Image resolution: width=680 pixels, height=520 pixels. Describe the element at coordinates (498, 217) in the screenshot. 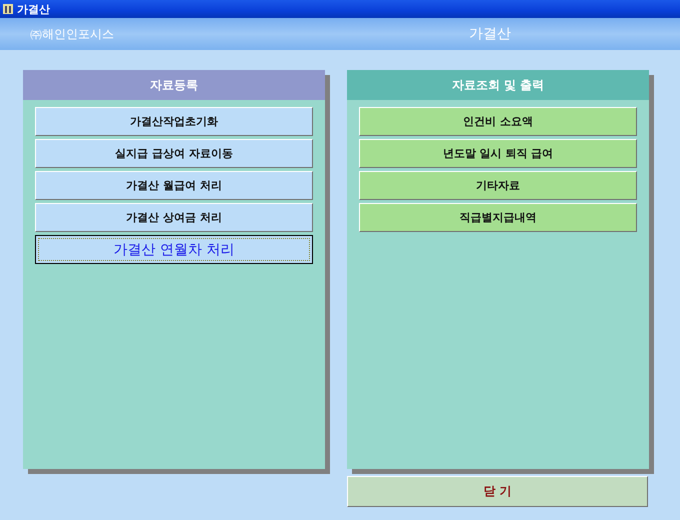

I see `menu-button: 직급별지급내역` at that location.